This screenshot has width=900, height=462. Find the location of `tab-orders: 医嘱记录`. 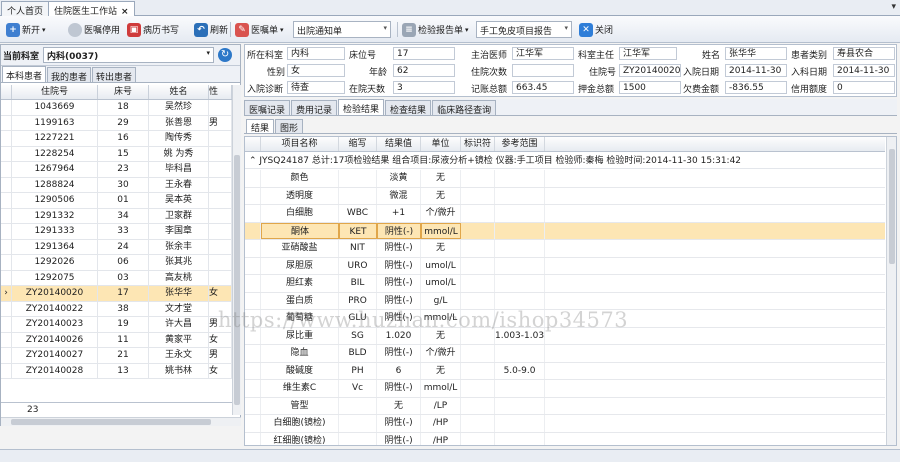

tab-orders: 医嘱记录 is located at coordinates (267, 108).